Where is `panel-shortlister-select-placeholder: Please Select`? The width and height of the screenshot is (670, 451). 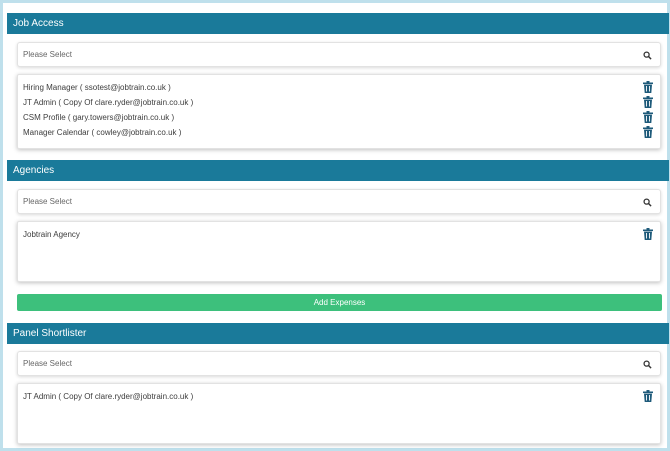
panel-shortlister-select-placeholder: Please Select is located at coordinates (47, 363).